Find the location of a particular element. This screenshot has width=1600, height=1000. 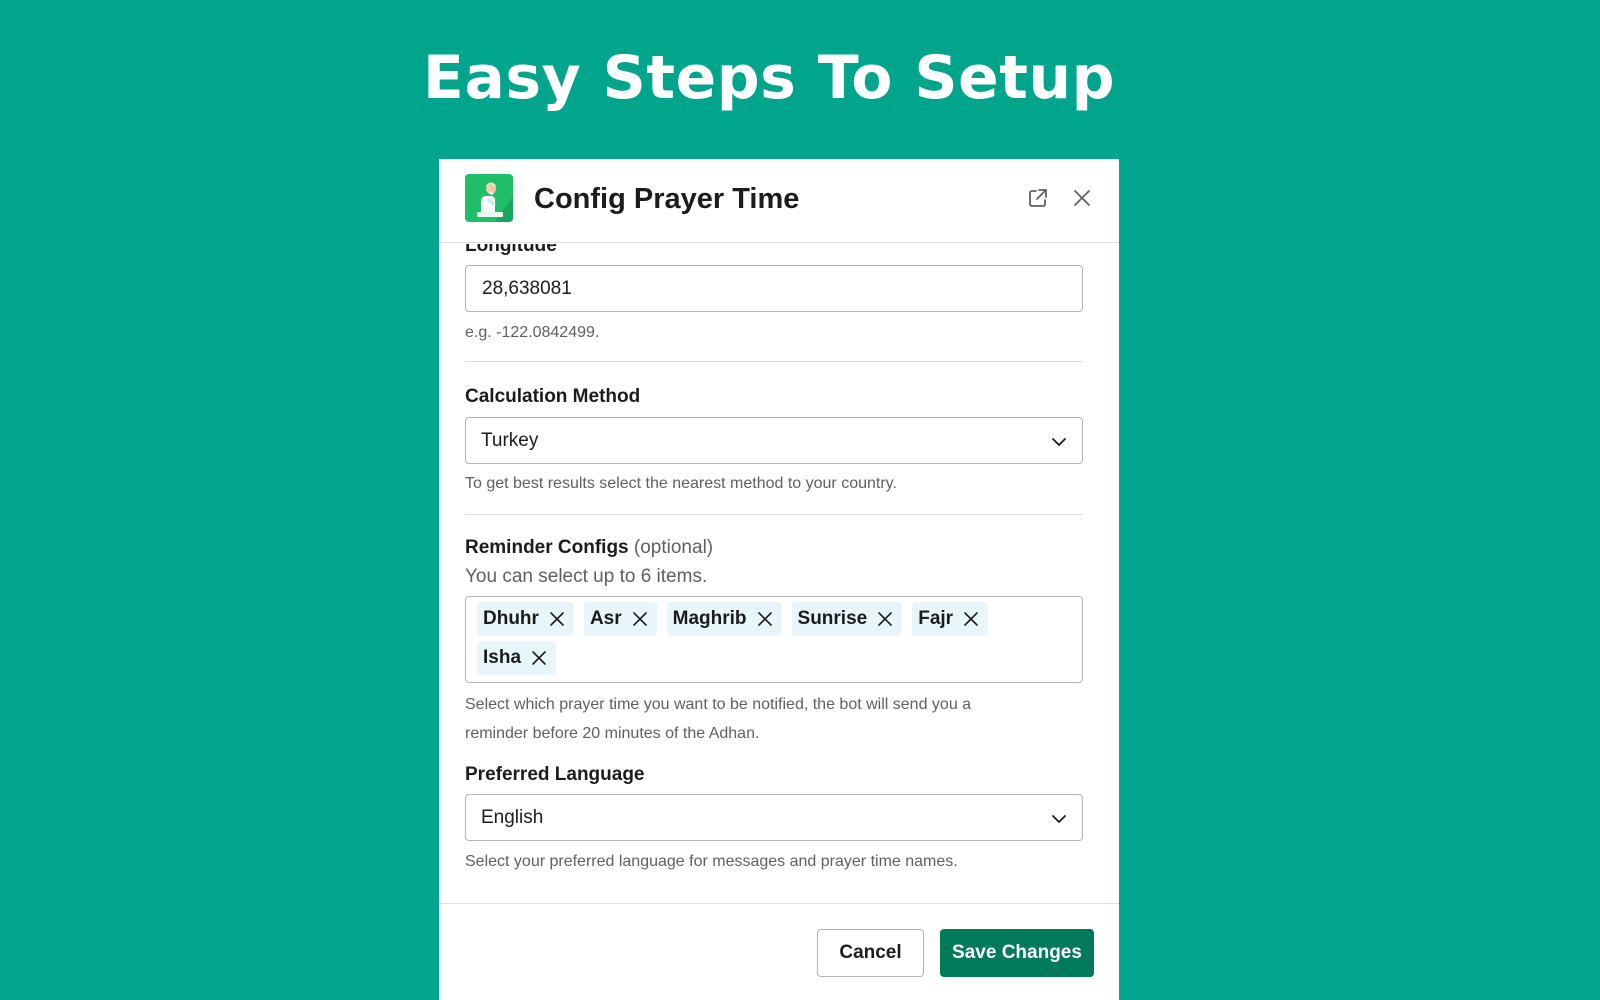

selected-chip: Fajr is located at coordinates (950, 619).